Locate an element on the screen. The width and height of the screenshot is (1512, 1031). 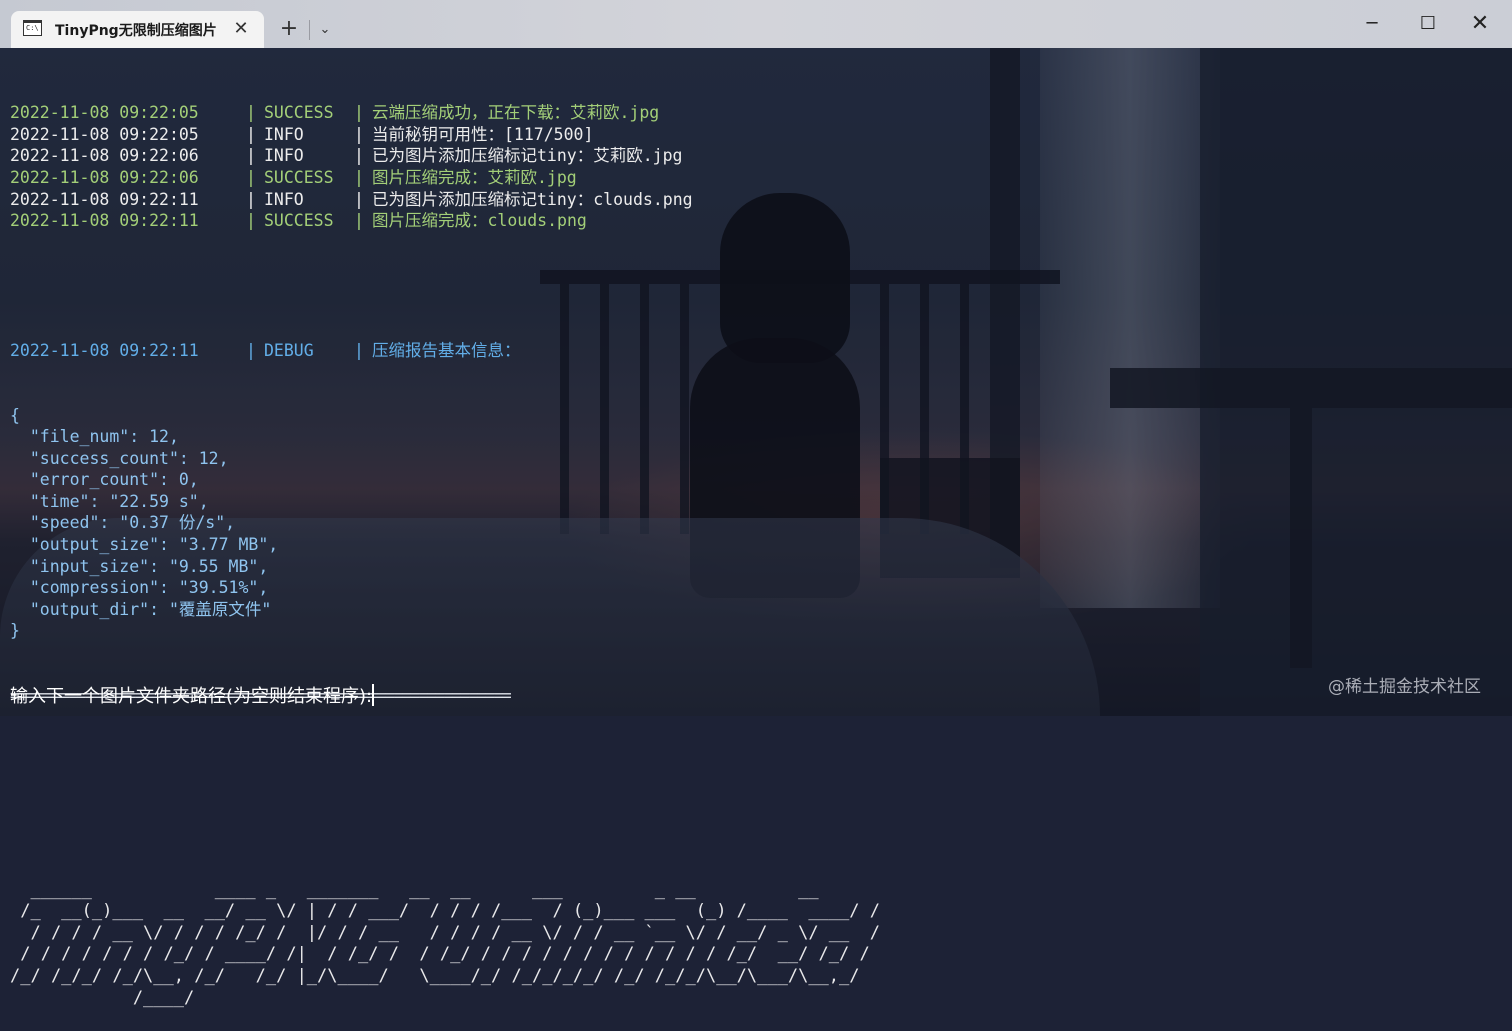
log-message: 已为图片添加压缩标记tiny：艾莉欧.jpg is located at coordinates (527, 156).